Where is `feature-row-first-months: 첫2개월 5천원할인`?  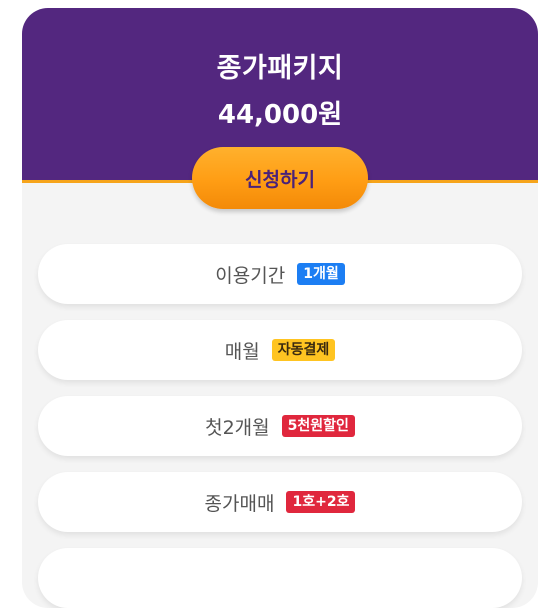 feature-row-first-months: 첫2개월 5천원할인 is located at coordinates (280, 426).